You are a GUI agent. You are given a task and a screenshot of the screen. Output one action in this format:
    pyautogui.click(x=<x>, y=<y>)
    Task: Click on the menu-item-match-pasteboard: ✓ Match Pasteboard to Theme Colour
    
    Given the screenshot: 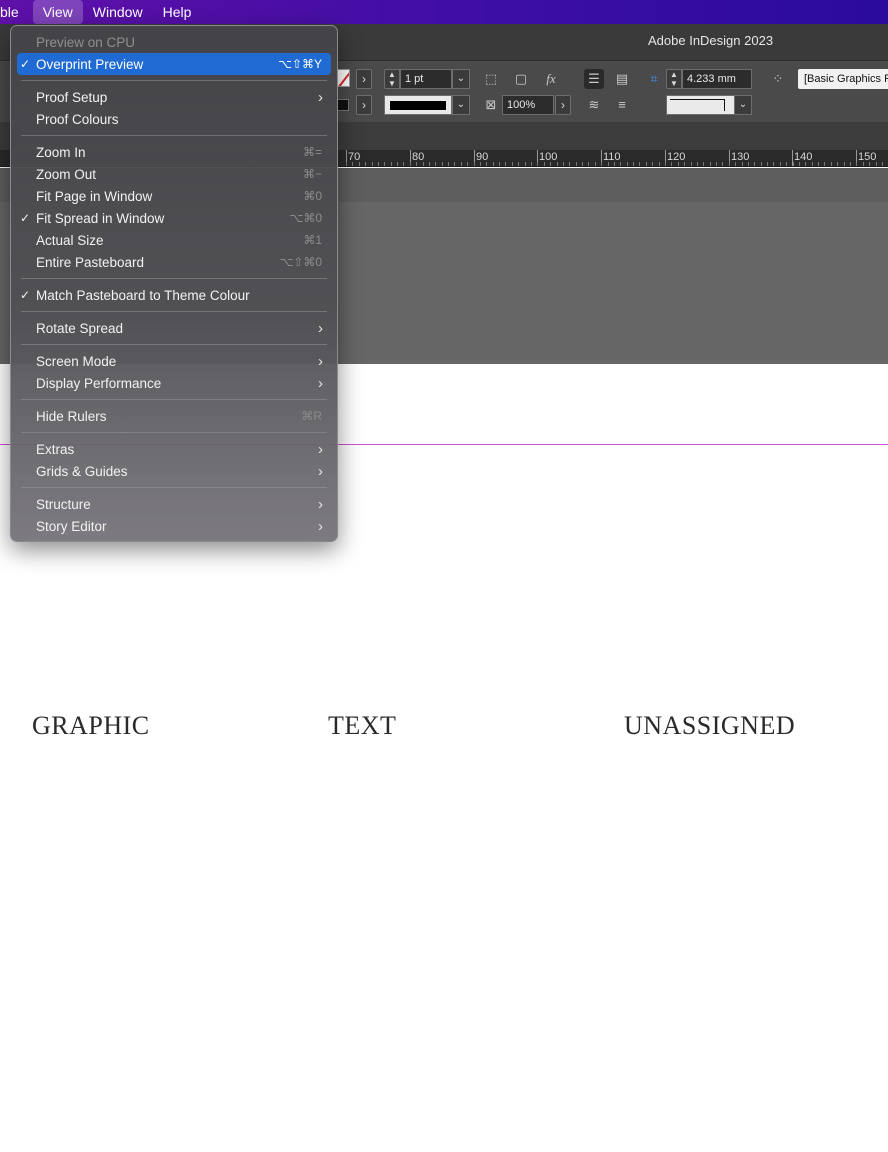 What is the action you would take?
    pyautogui.click(x=174, y=295)
    